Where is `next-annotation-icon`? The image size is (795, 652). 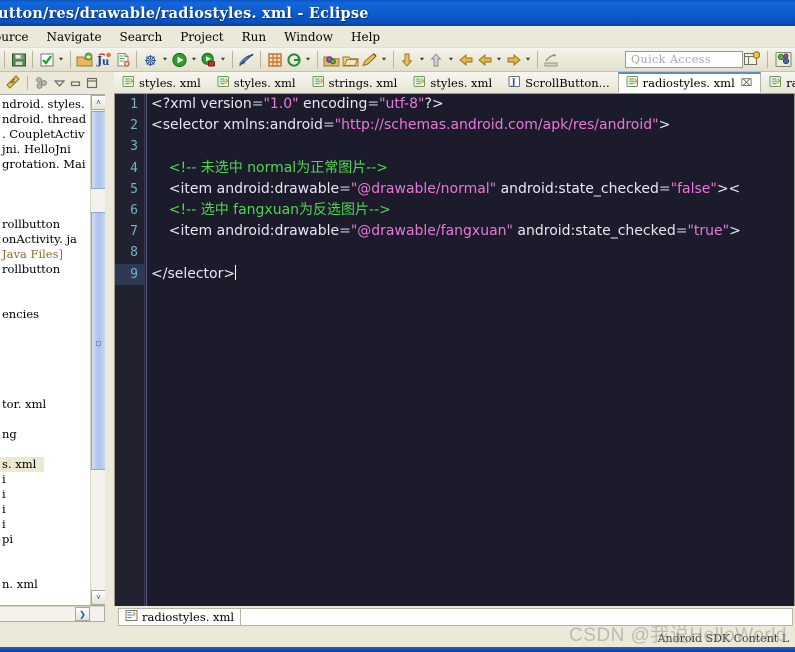 next-annotation-icon is located at coordinates (407, 59).